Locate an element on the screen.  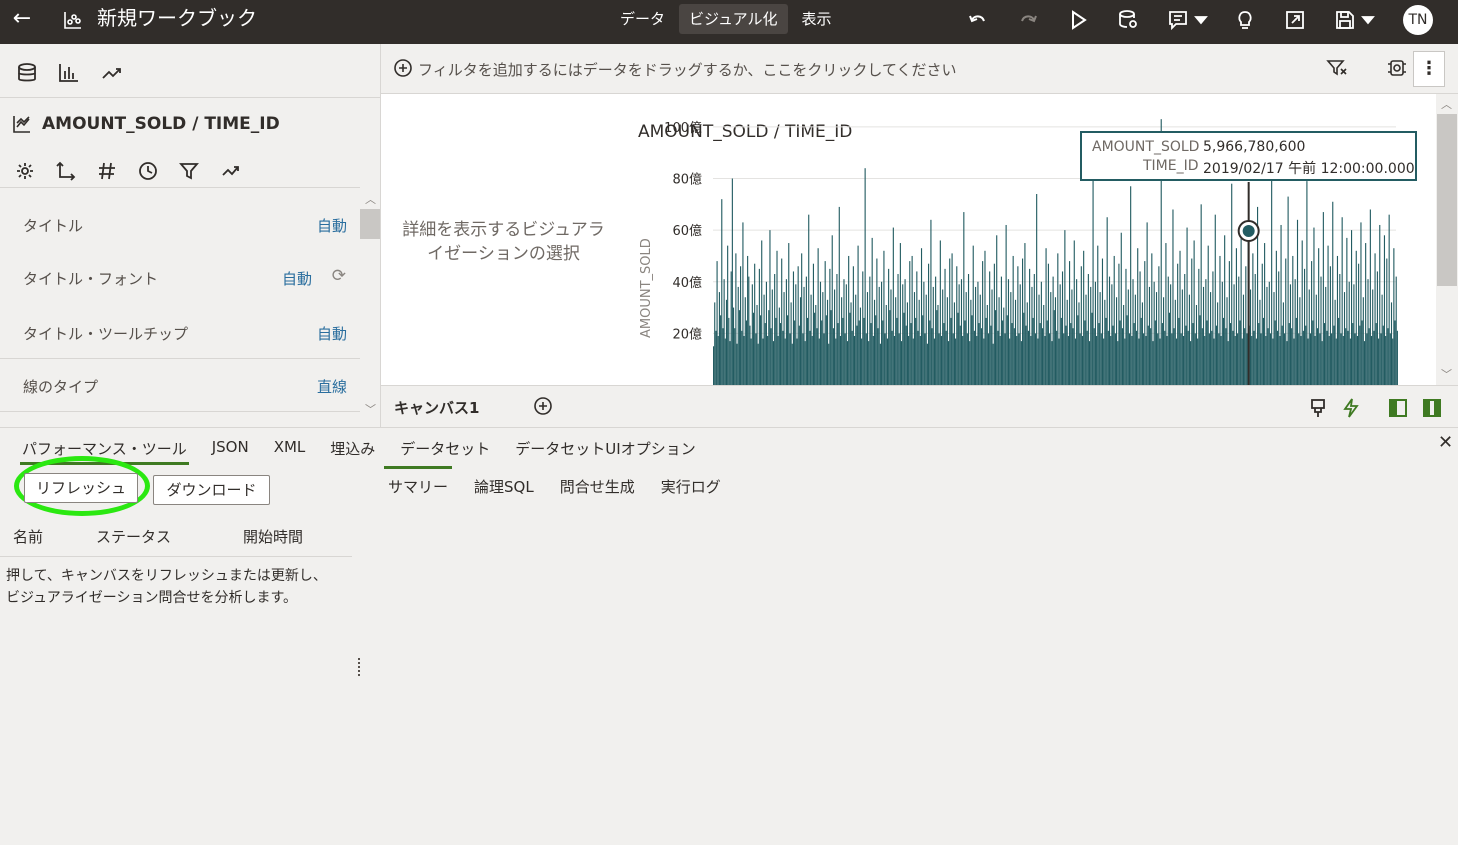
comments-icon is located at coordinates (1188, 20).